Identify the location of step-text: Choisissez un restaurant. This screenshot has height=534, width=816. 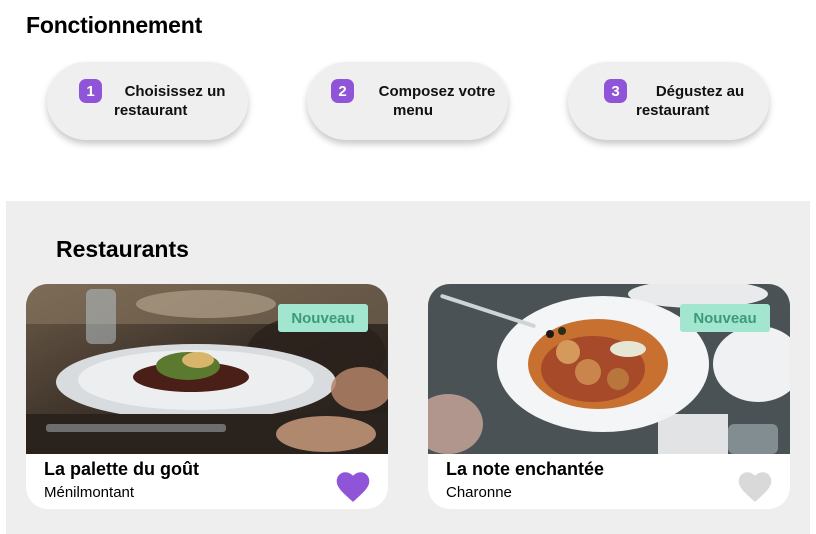
(169, 101).